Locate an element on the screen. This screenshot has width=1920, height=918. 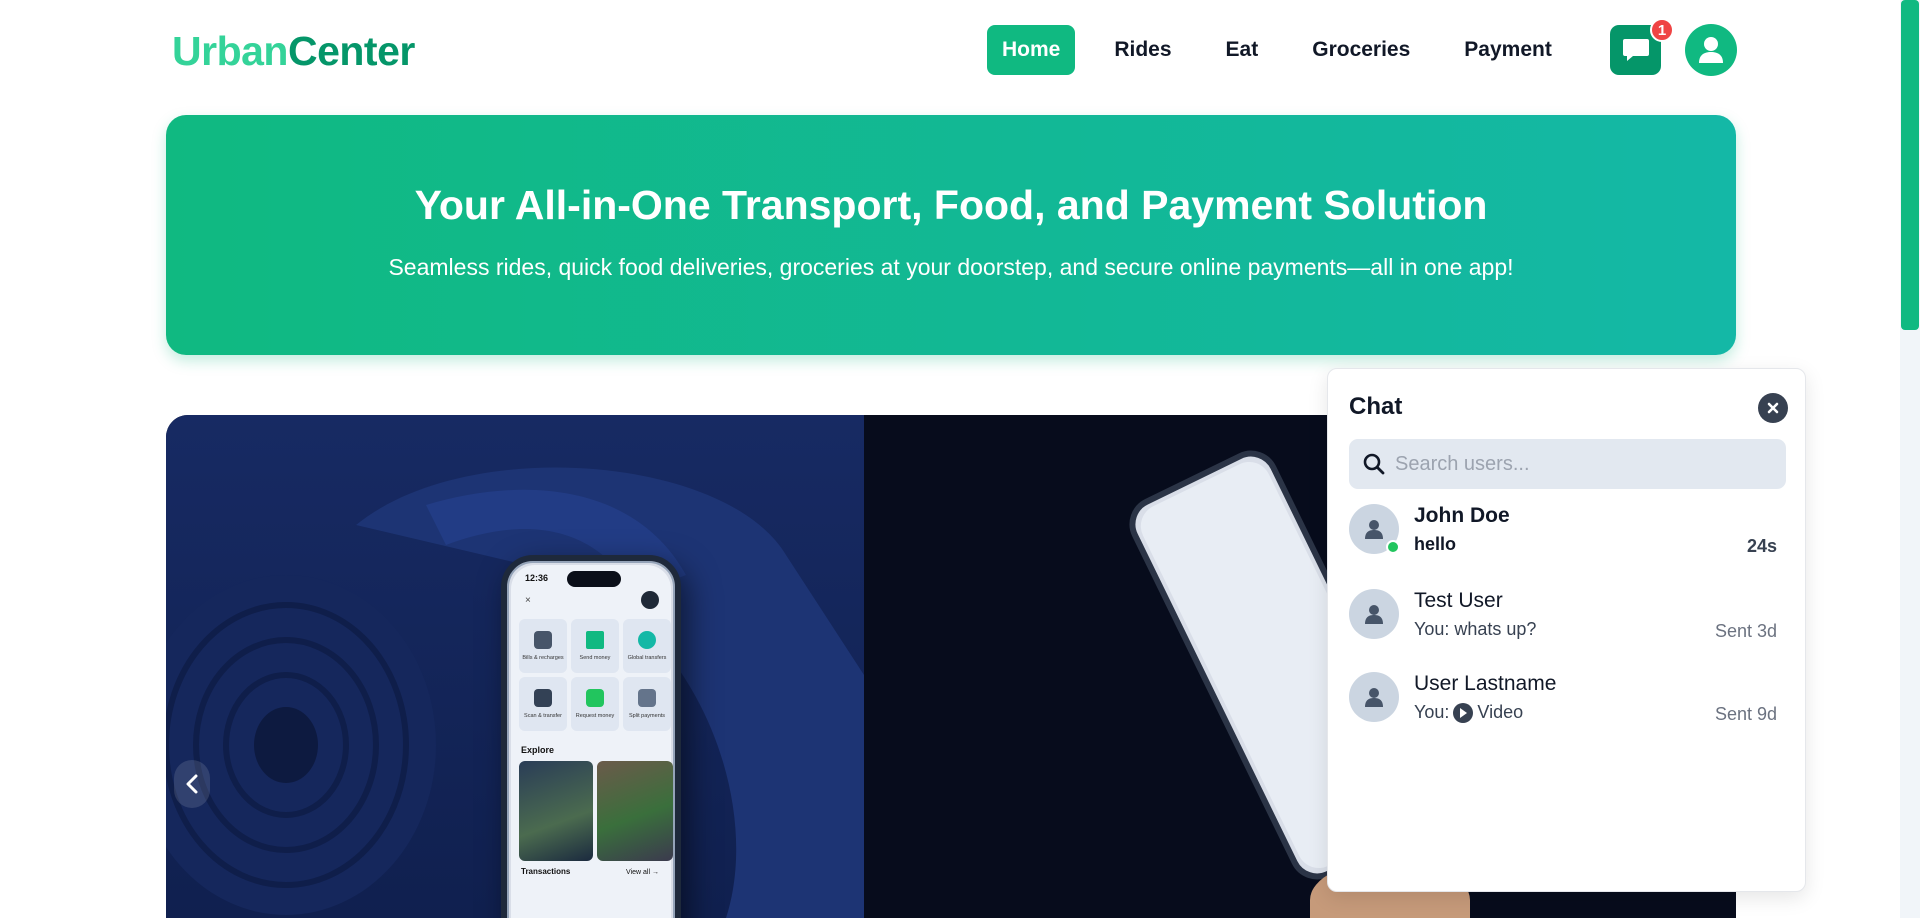
conversation-last-message: You: Video is located at coordinates (1468, 712).